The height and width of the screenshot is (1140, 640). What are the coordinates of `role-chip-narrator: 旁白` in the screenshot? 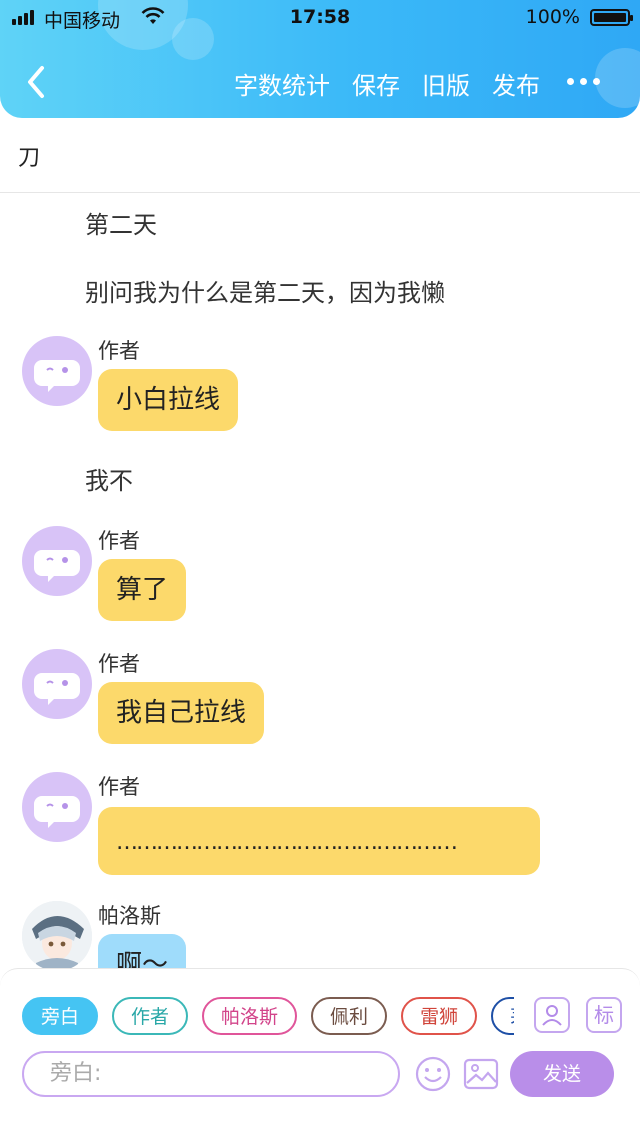 It's located at (60, 1016).